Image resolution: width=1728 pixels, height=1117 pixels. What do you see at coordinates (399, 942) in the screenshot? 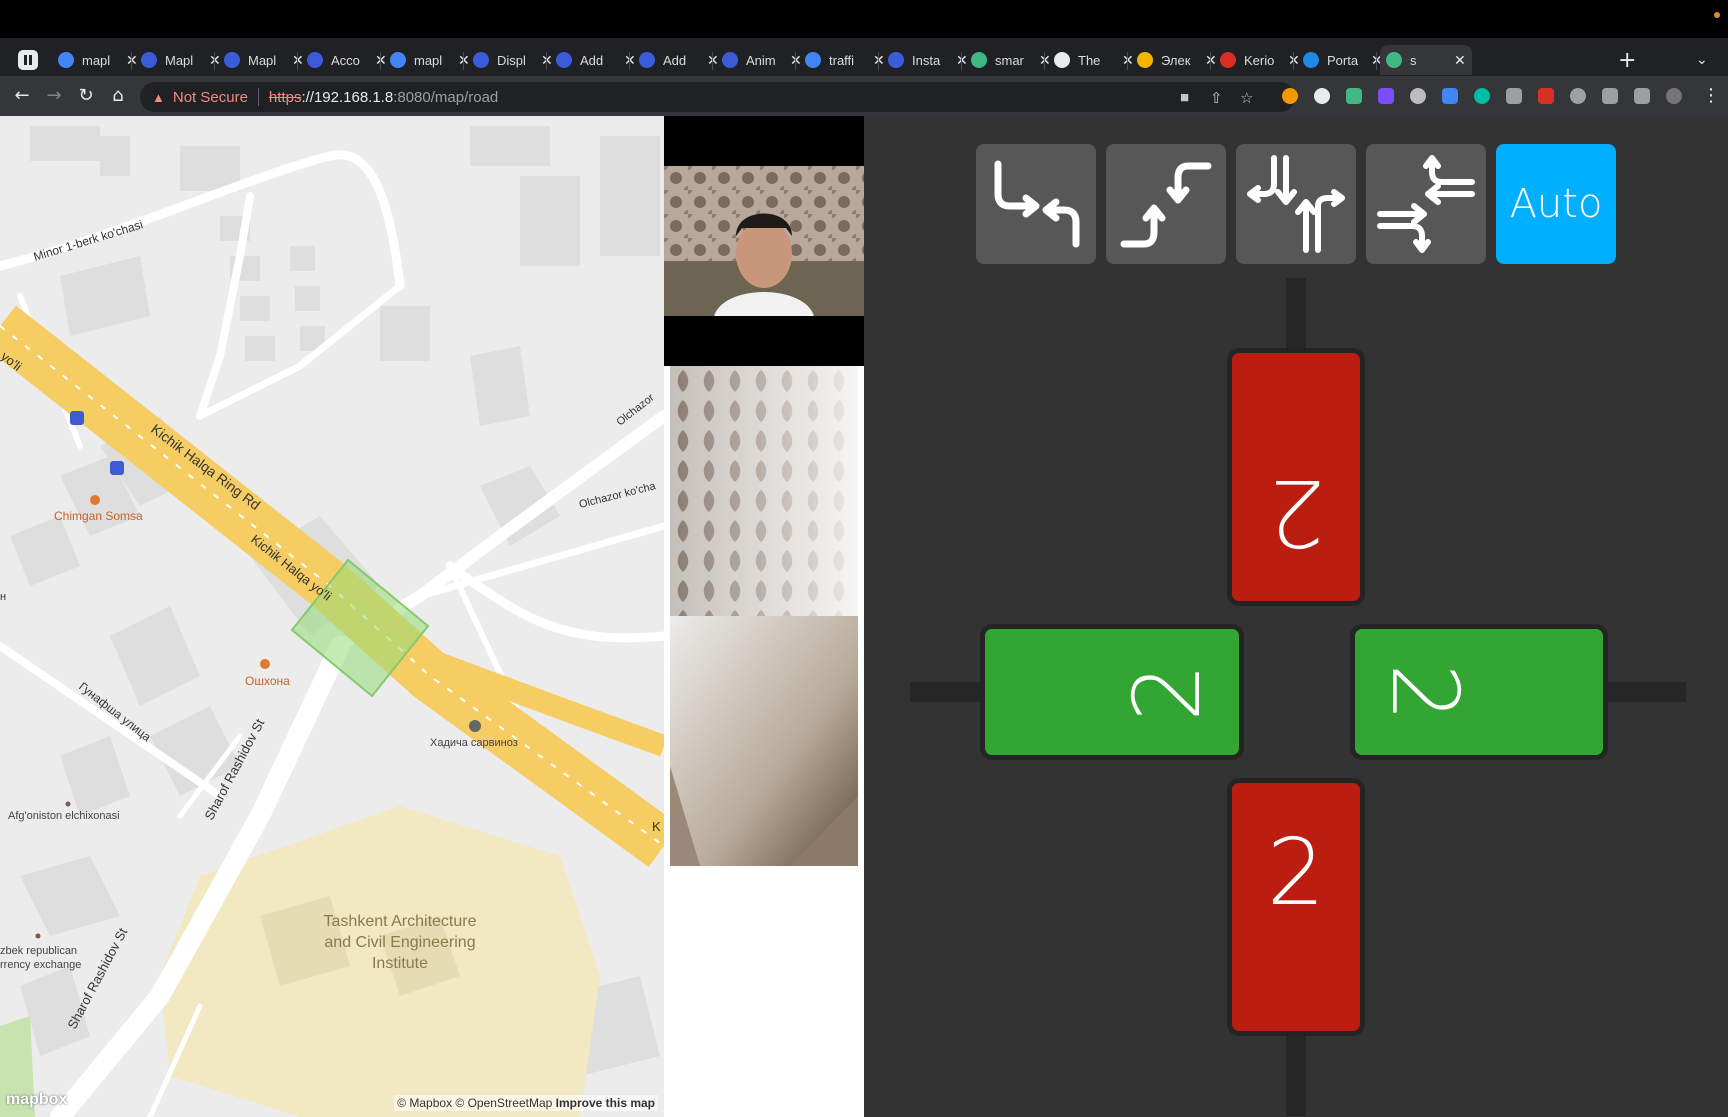
I see `map-label-institute-2: and Civil Engineering` at bounding box center [399, 942].